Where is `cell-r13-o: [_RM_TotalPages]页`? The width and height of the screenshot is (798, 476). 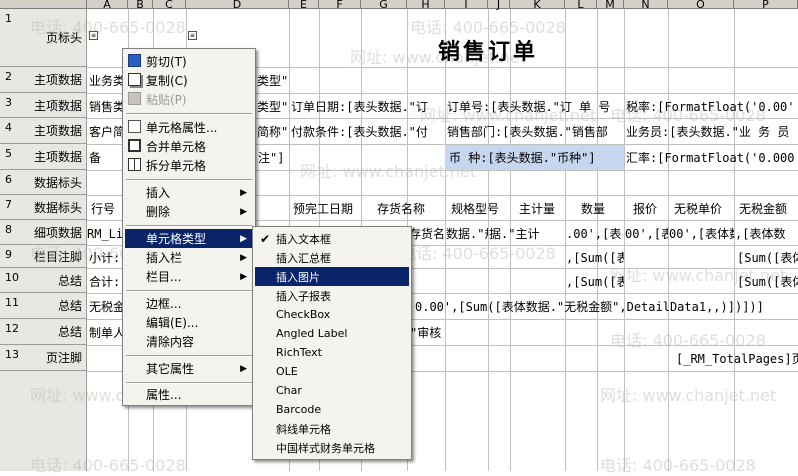 cell-r13-o: [_RM_TotalPages]页 is located at coordinates (737, 359).